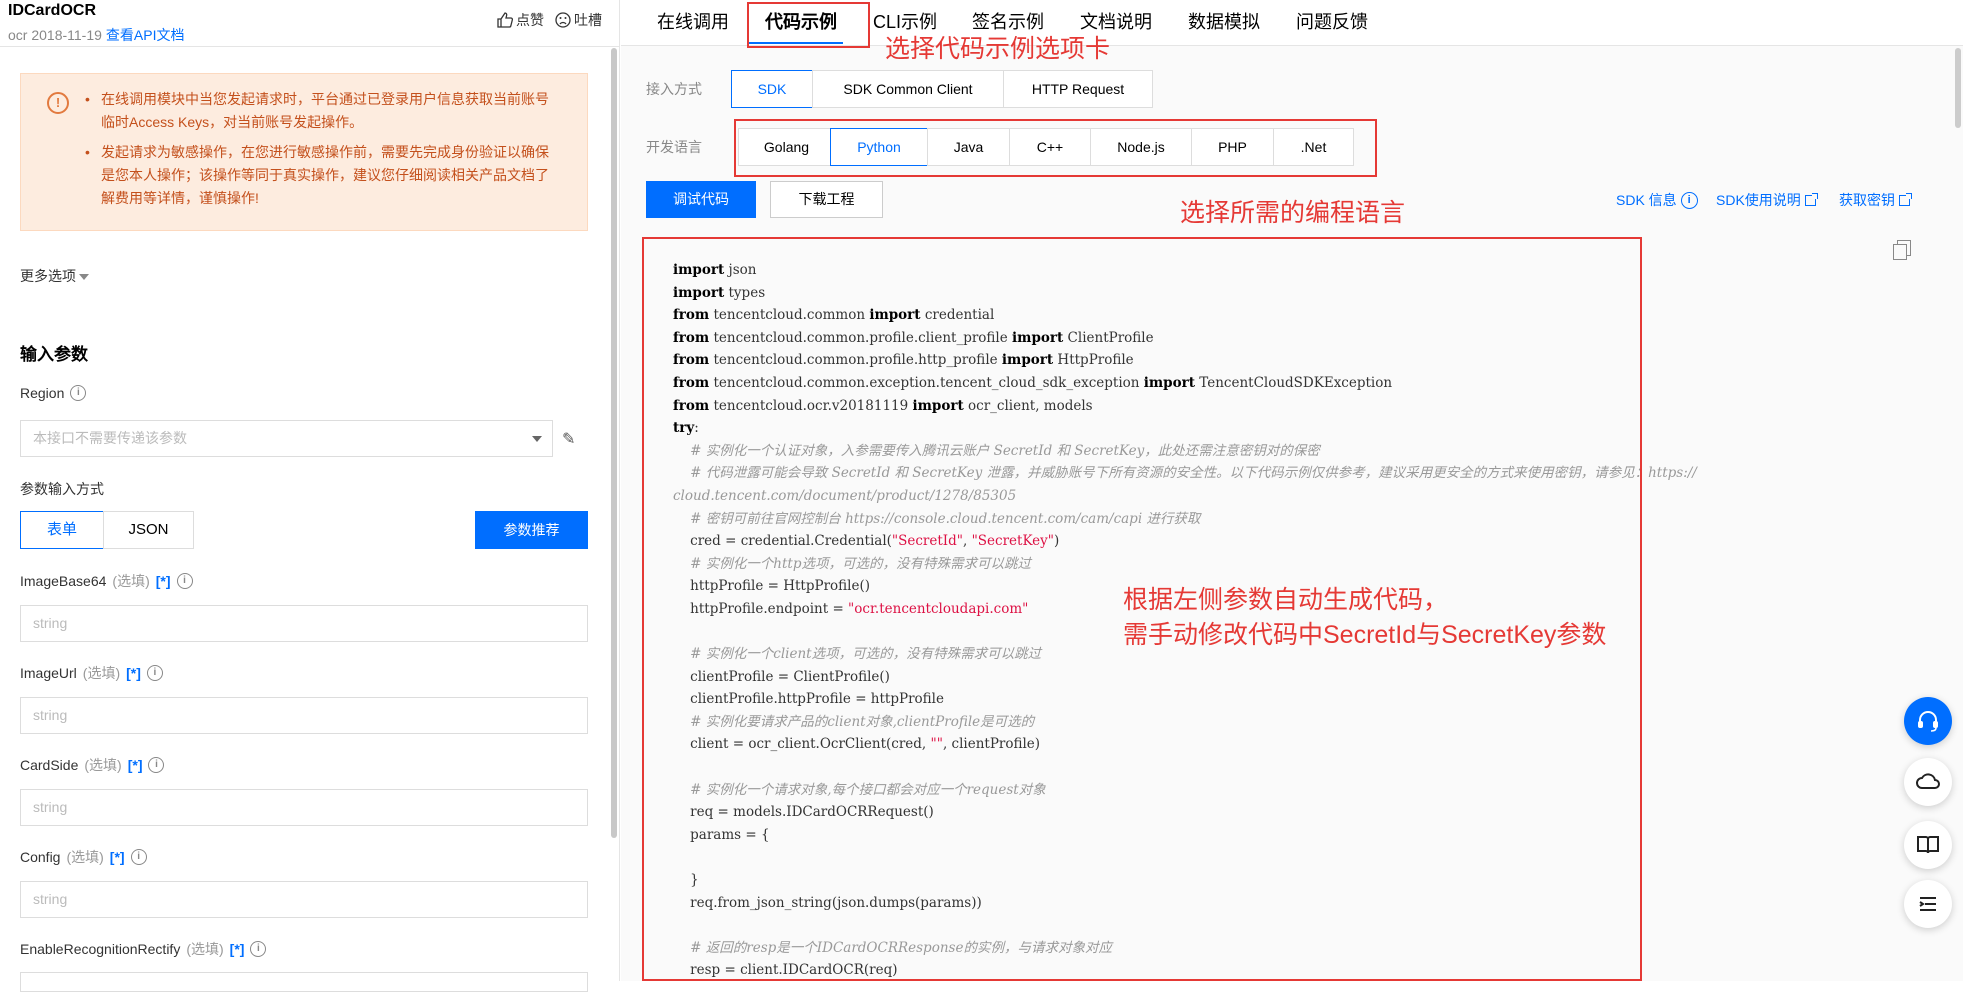  I want to click on headset-icon, so click(1928, 721).